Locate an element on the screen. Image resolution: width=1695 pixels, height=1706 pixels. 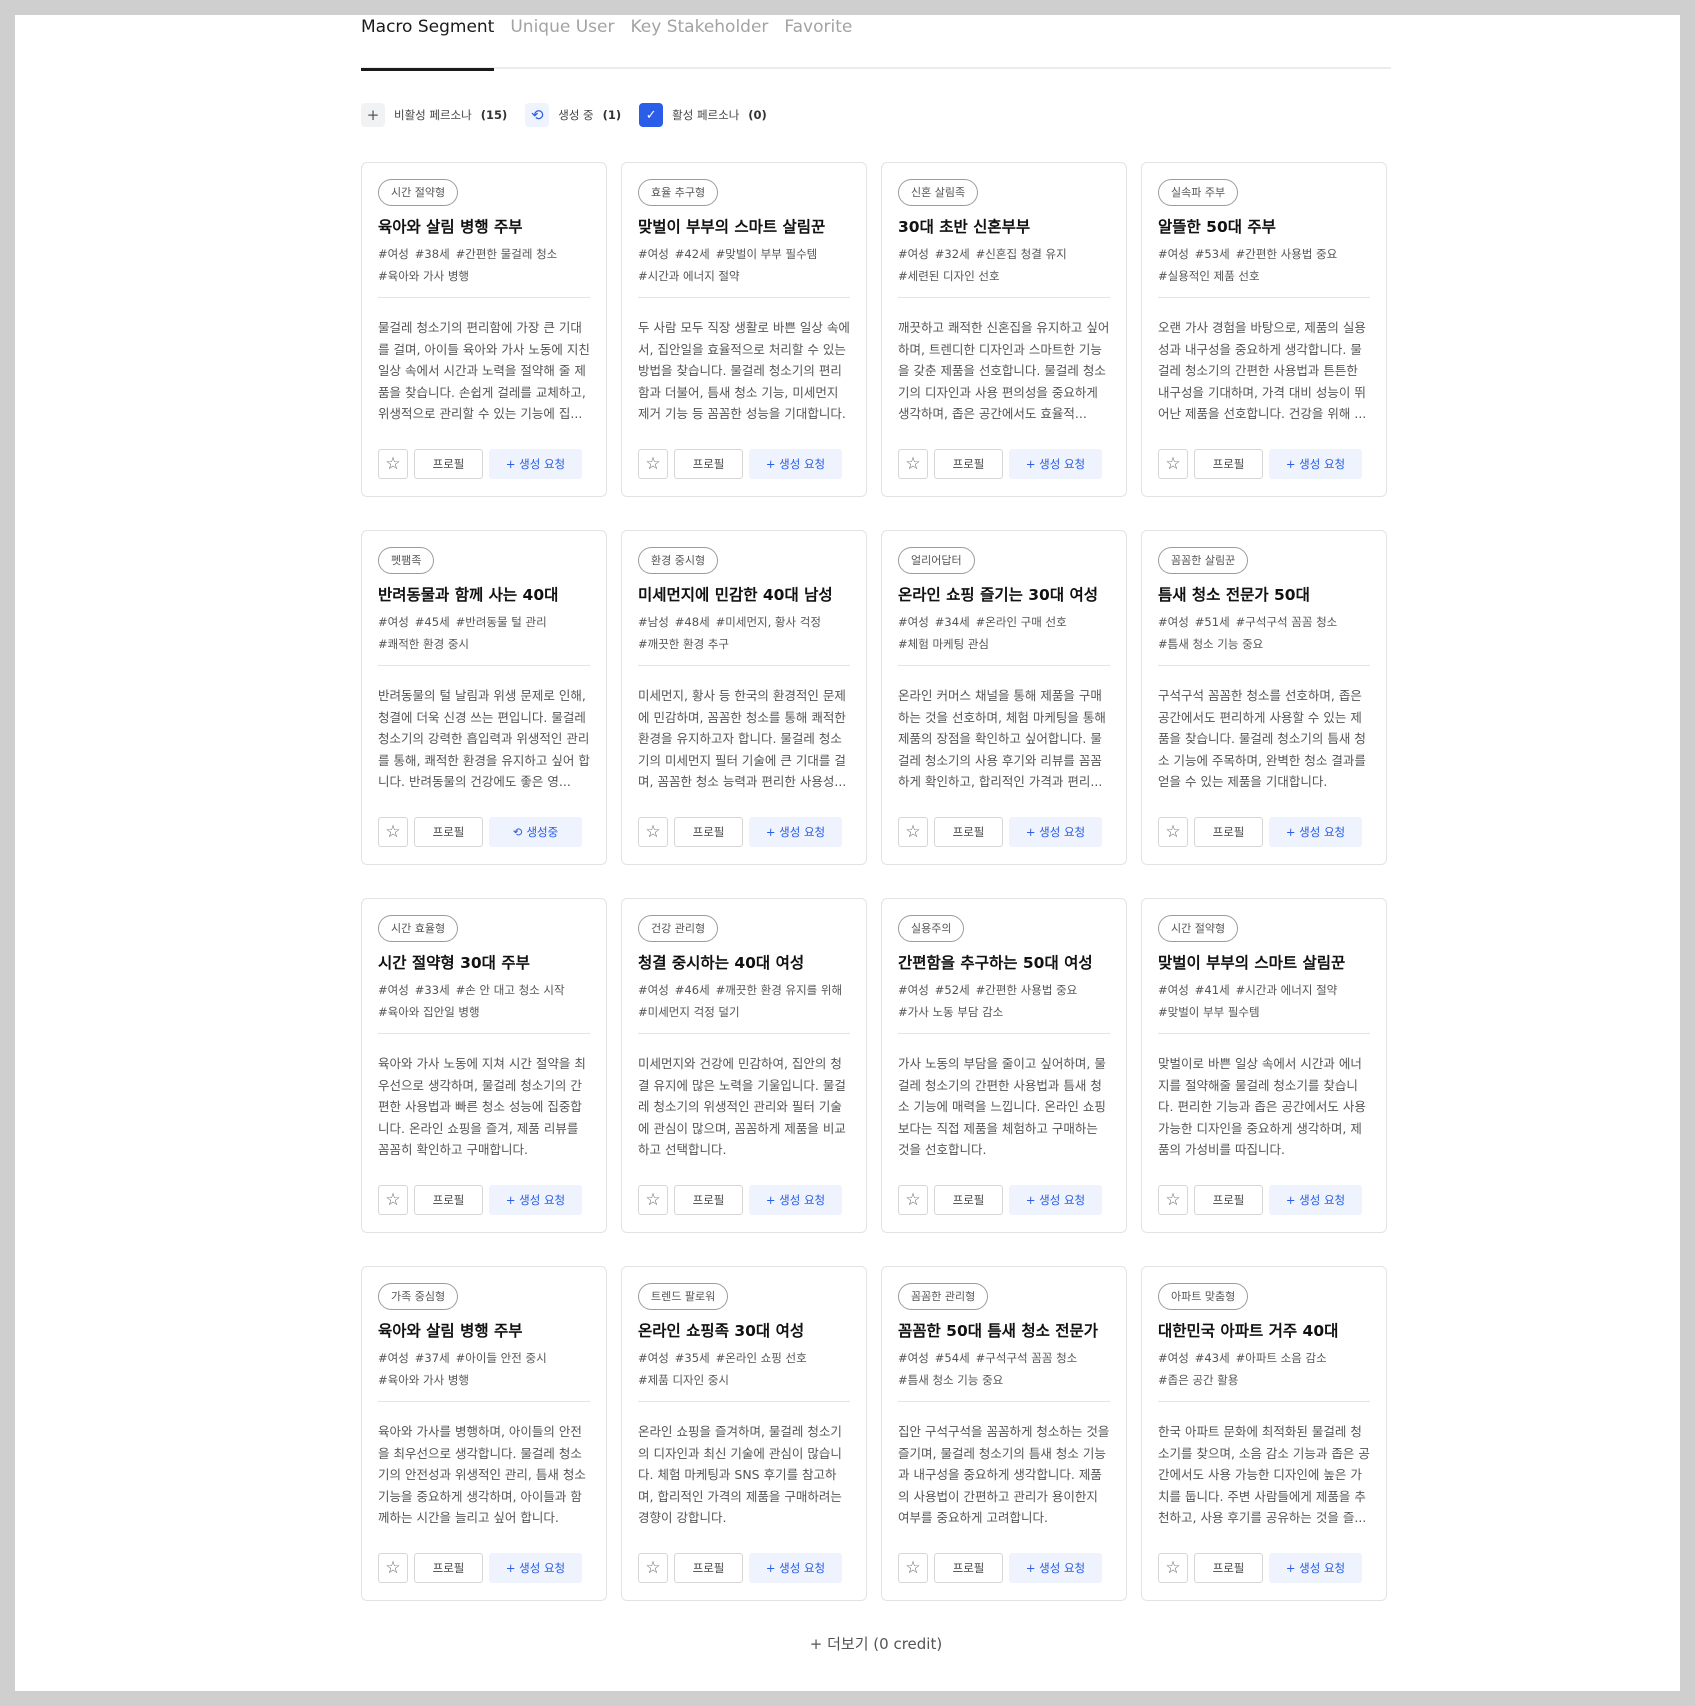
filter-generating: ⟲ 생성 중 (1) is located at coordinates (573, 115).